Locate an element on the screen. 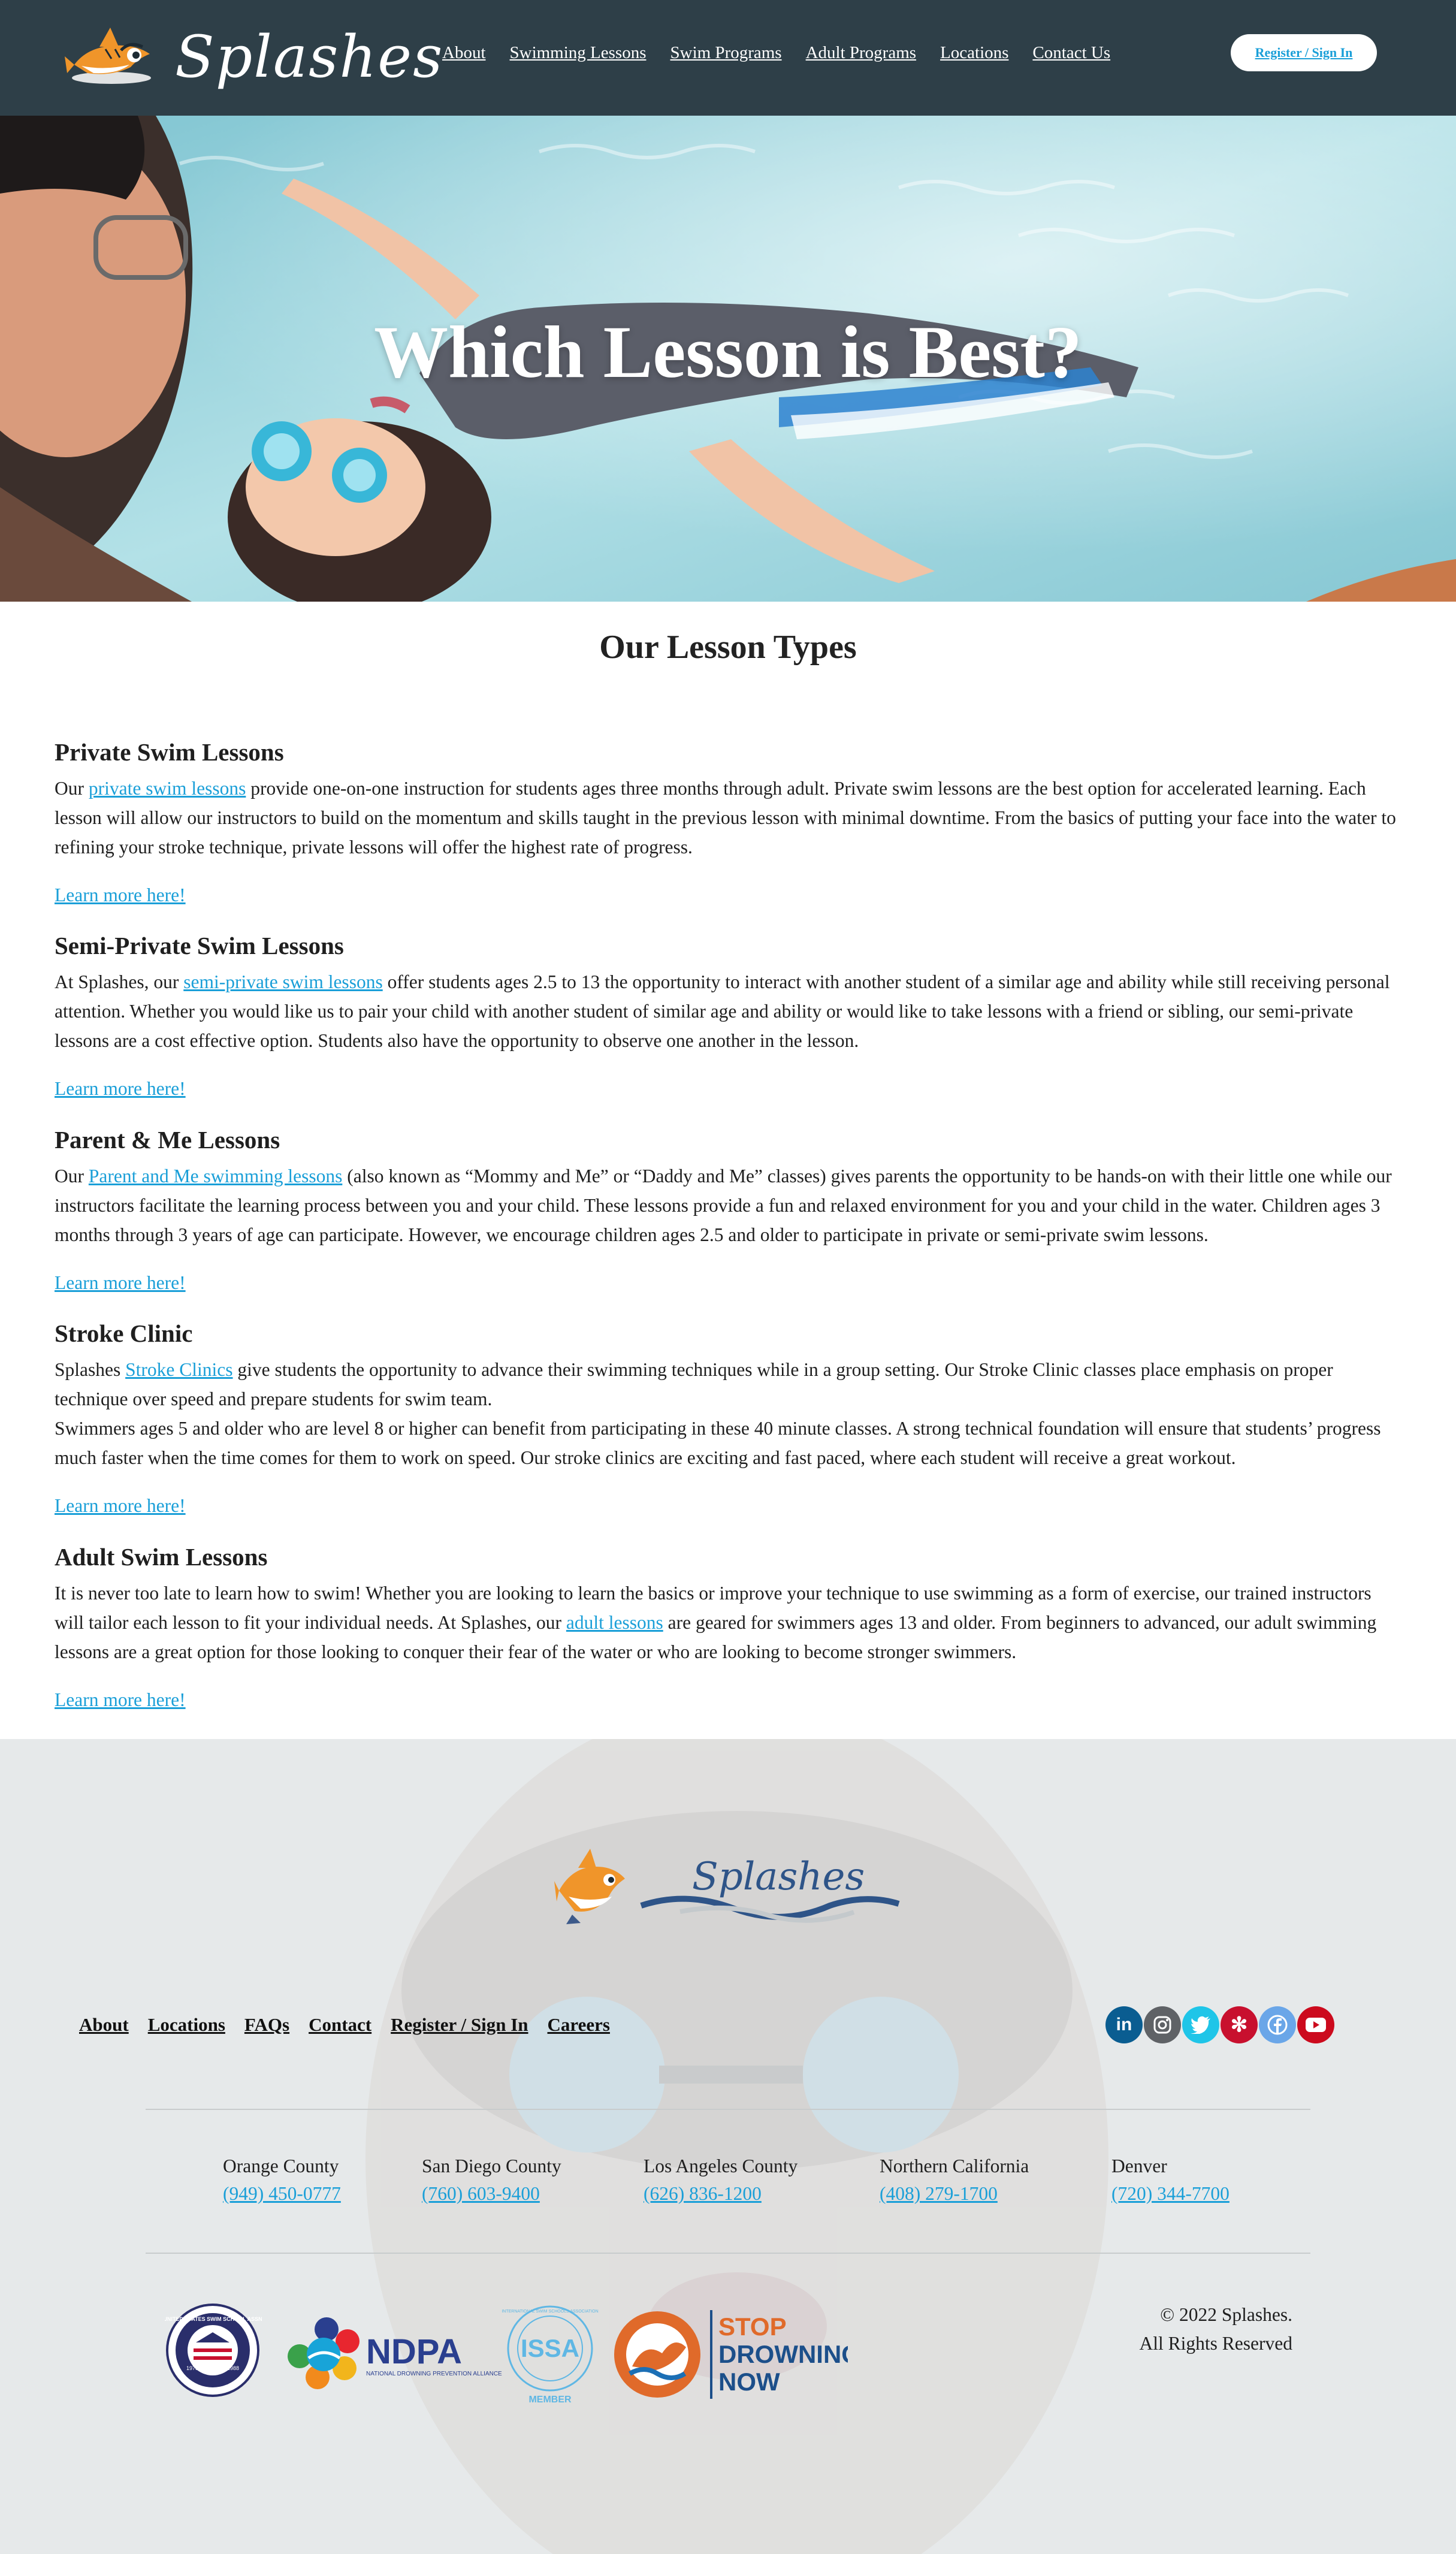 The width and height of the screenshot is (1456, 2554). footer-logo: Splashes is located at coordinates (728, 1891).